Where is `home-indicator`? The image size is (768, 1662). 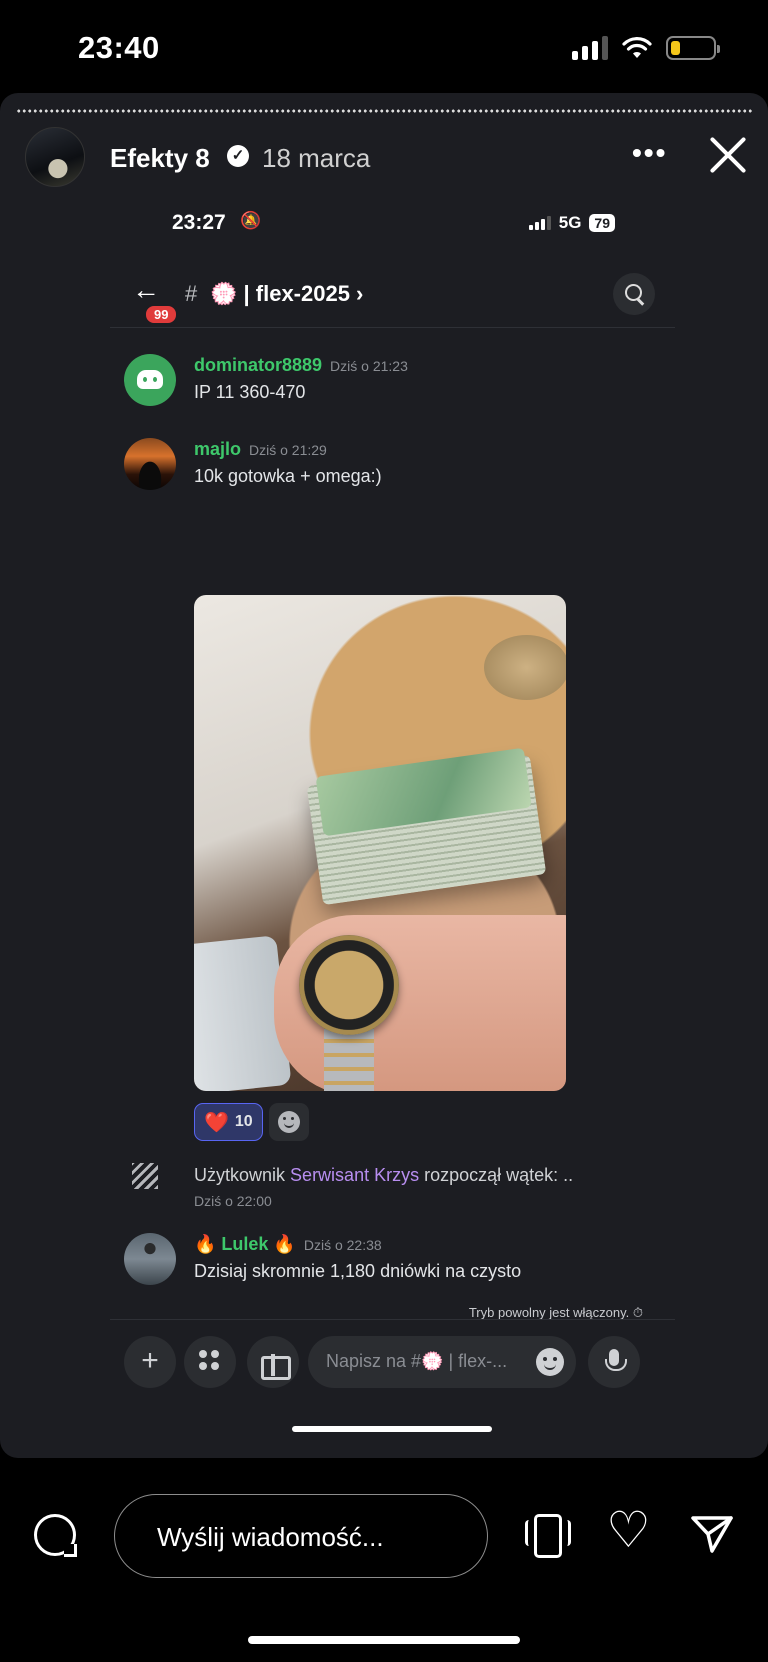
home-indicator is located at coordinates (384, 1640).